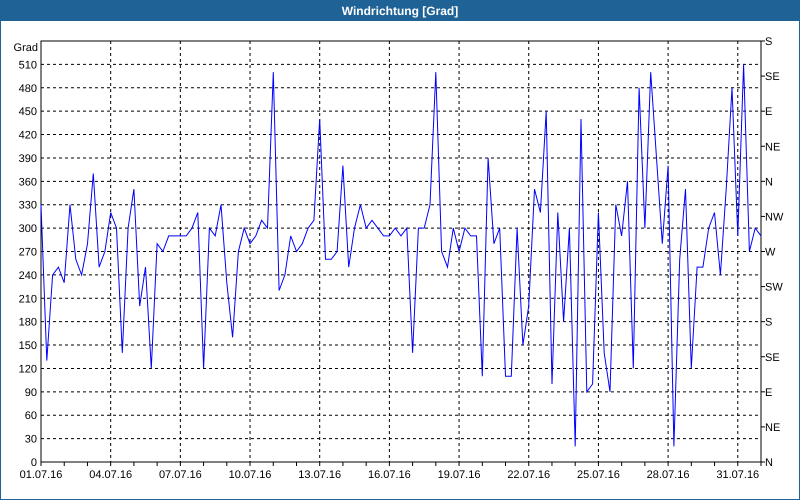 Image resolution: width=800 pixels, height=500 pixels. I want to click on direction-label: NW, so click(774, 217).